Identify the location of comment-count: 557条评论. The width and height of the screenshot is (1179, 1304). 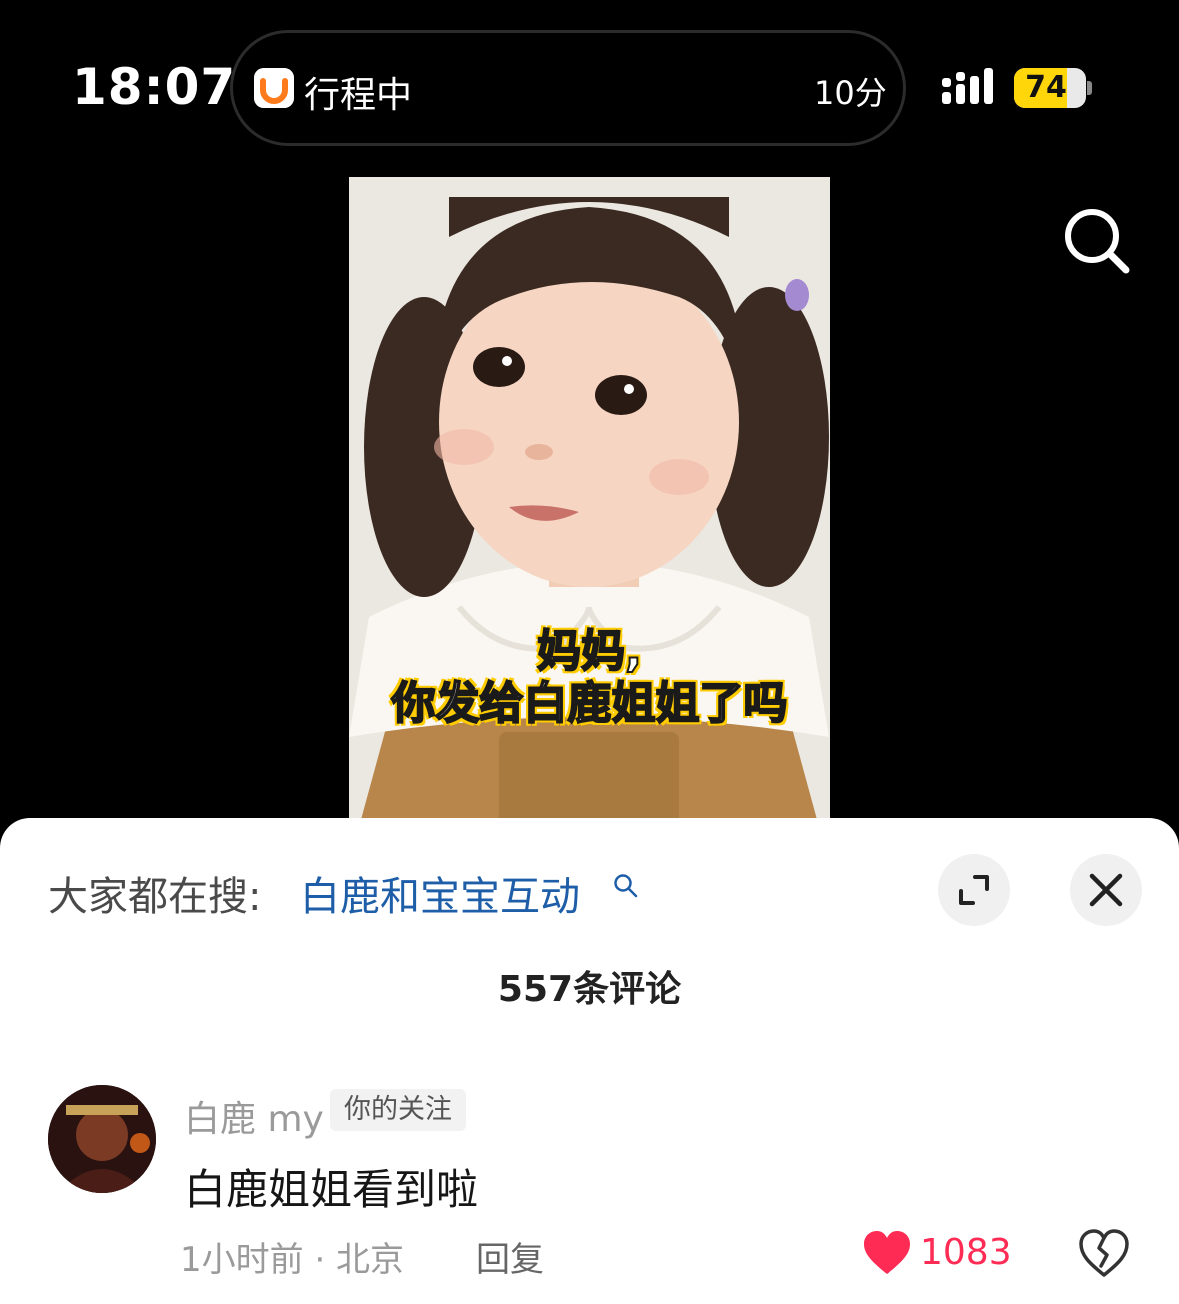
(589, 989).